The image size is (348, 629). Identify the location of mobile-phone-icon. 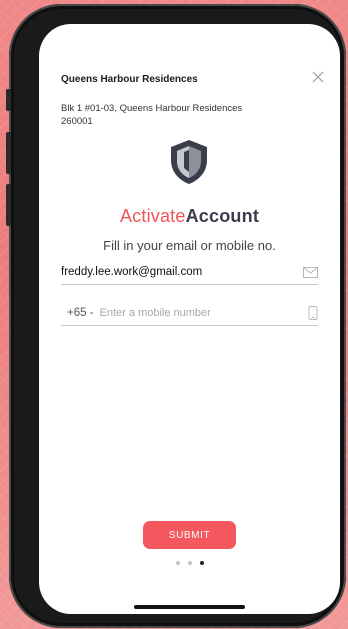
(309, 313).